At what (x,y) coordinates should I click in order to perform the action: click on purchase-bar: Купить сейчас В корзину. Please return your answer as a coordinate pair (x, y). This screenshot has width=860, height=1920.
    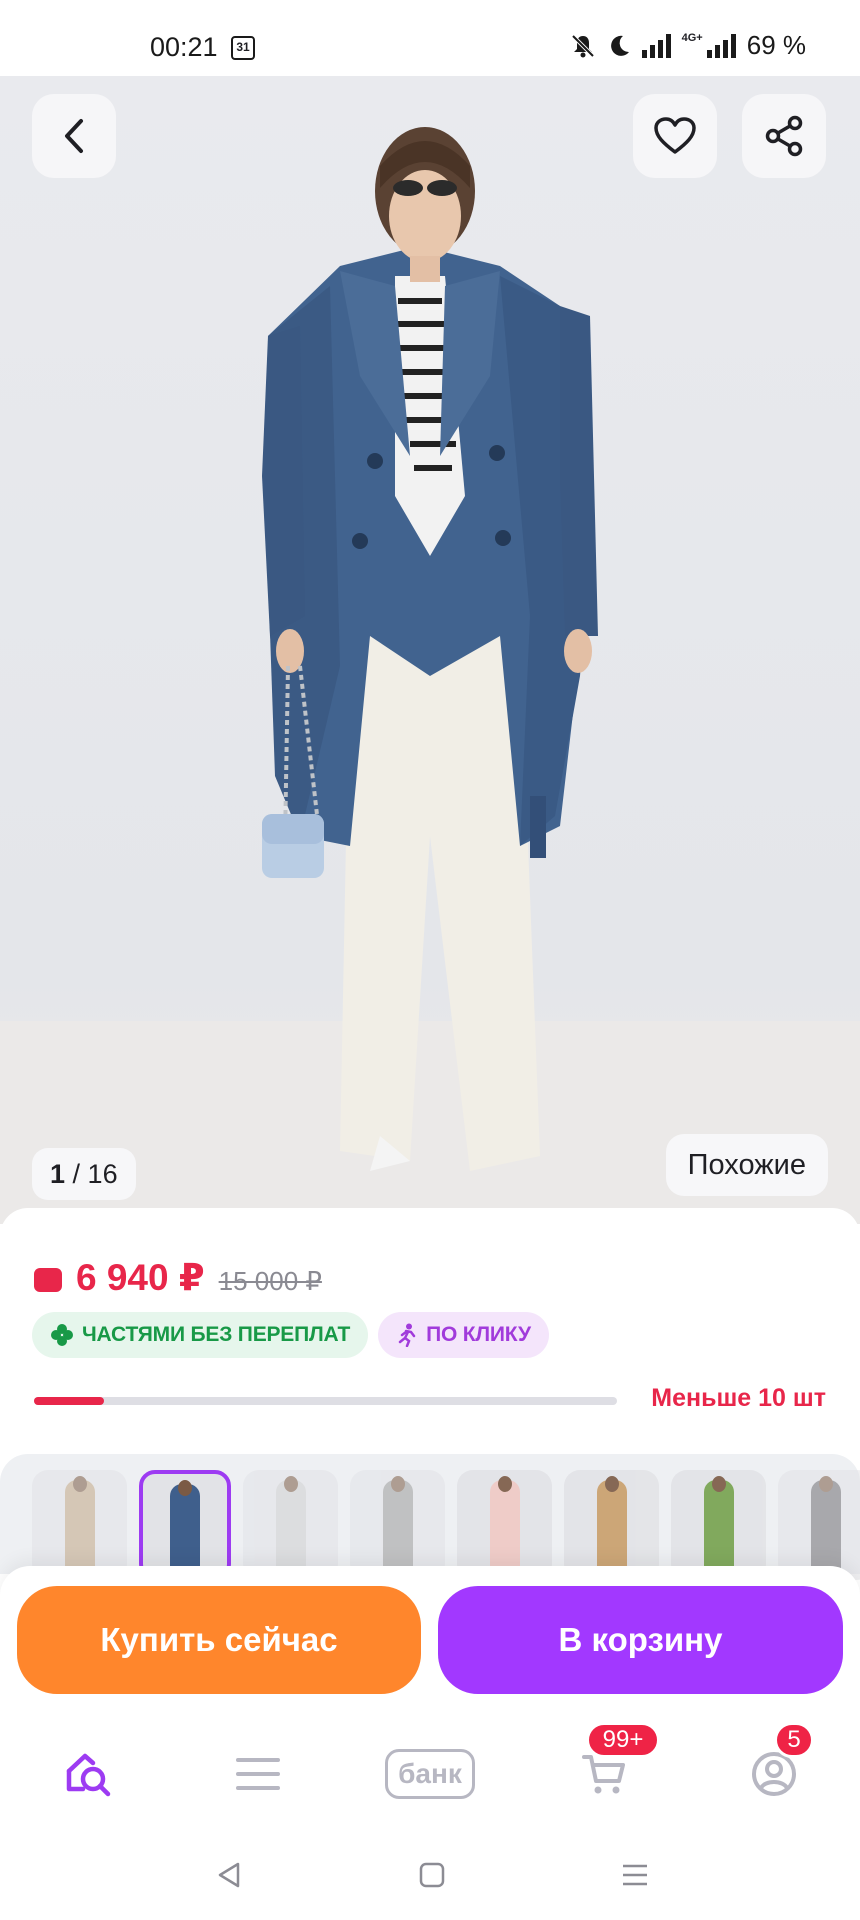
    Looking at the image, I should click on (430, 1637).